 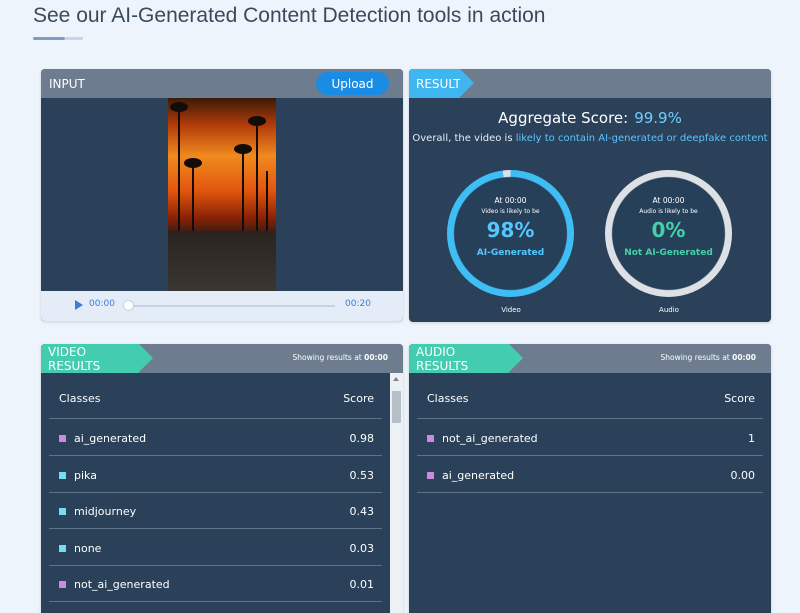 I want to click on table-row: ai_generated 0.98, so click(x=215, y=437).